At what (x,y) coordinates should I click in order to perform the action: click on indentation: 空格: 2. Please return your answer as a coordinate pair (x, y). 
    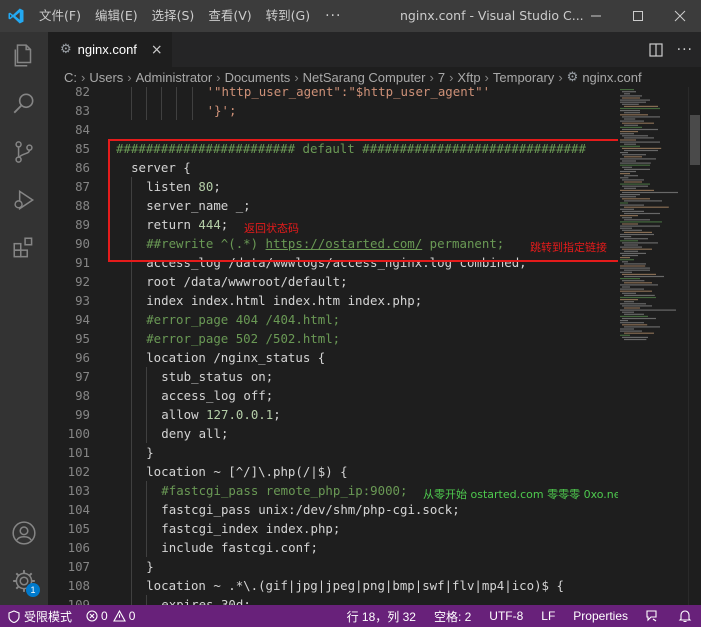
    Looking at the image, I should click on (452, 616).